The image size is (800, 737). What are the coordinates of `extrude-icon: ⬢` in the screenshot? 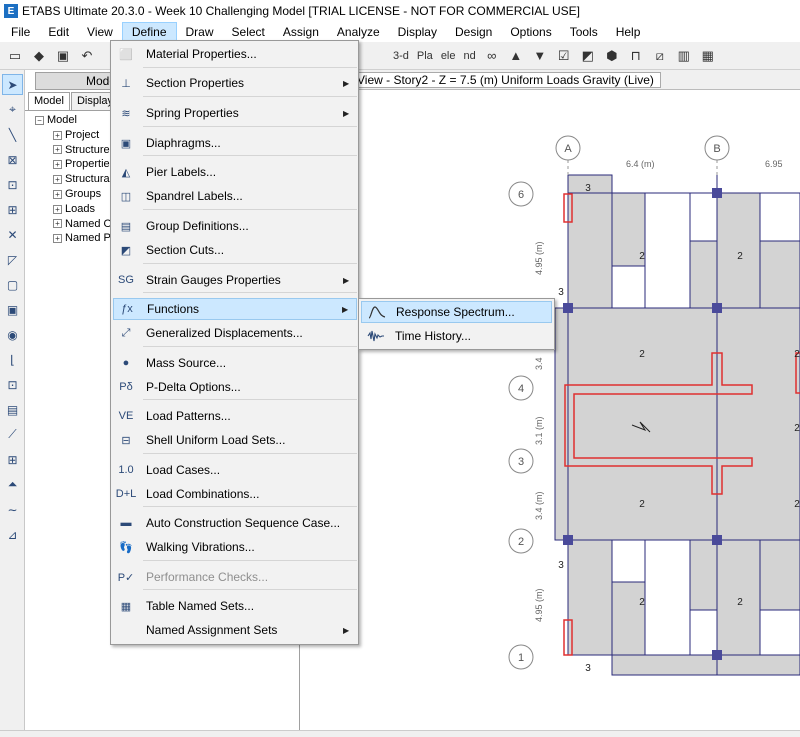 It's located at (612, 56).